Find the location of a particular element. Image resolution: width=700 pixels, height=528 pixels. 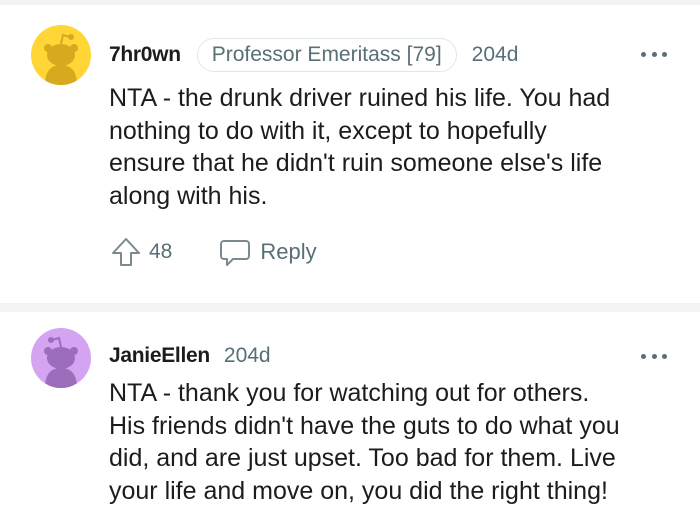

reply-label: Reply is located at coordinates (288, 251).